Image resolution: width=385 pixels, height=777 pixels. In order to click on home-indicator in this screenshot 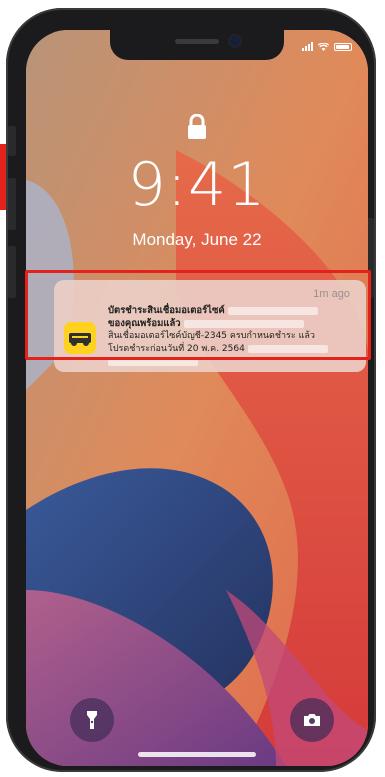, I will do `click(197, 754)`.